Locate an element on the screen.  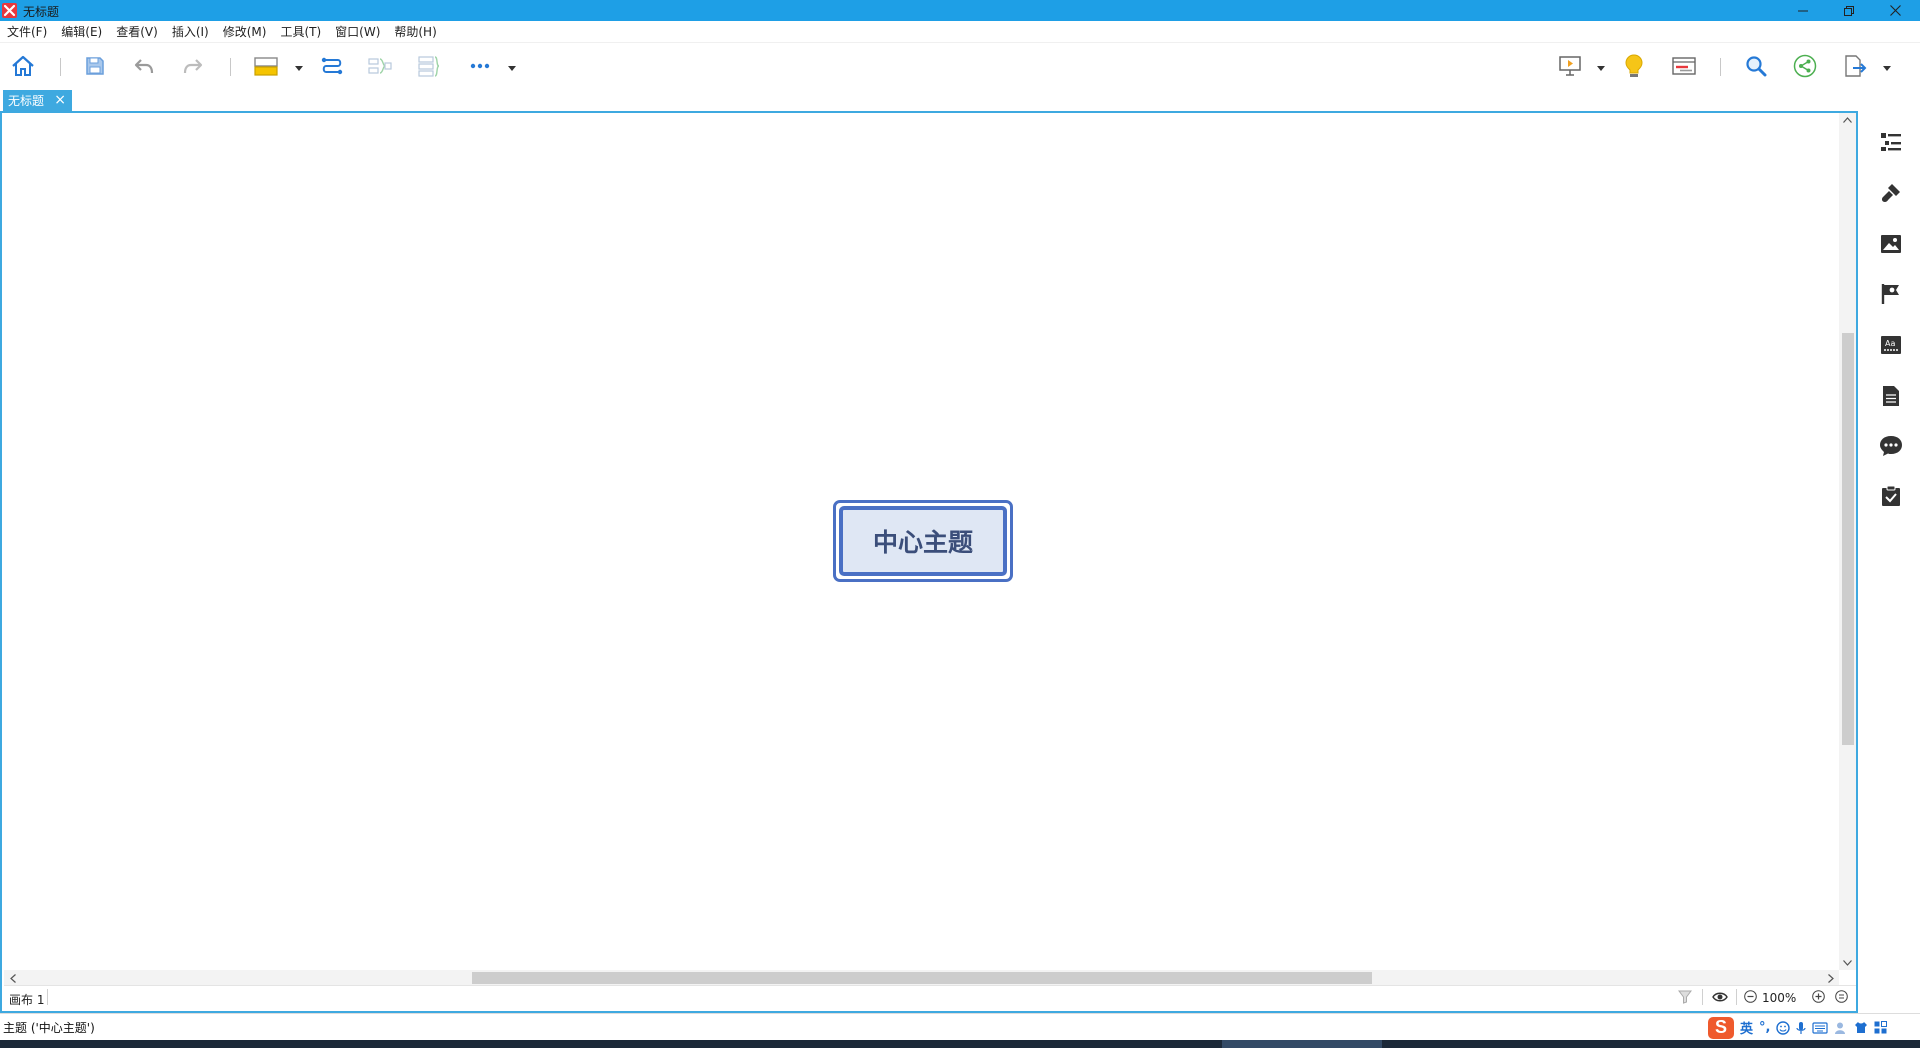
notes-panel-button is located at coordinates (1891, 397).